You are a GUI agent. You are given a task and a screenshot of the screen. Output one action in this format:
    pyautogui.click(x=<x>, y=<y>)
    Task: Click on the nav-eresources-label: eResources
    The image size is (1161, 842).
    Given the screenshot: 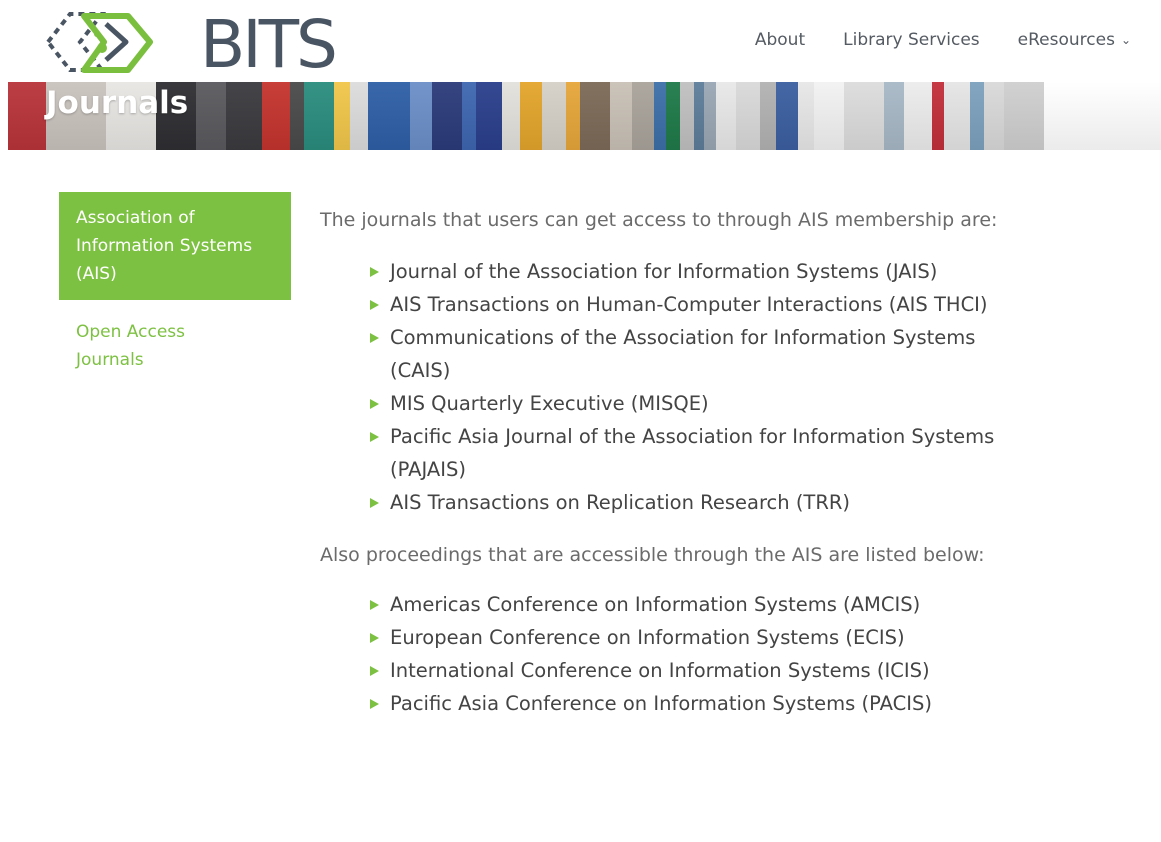 What is the action you would take?
    pyautogui.click(x=1066, y=40)
    